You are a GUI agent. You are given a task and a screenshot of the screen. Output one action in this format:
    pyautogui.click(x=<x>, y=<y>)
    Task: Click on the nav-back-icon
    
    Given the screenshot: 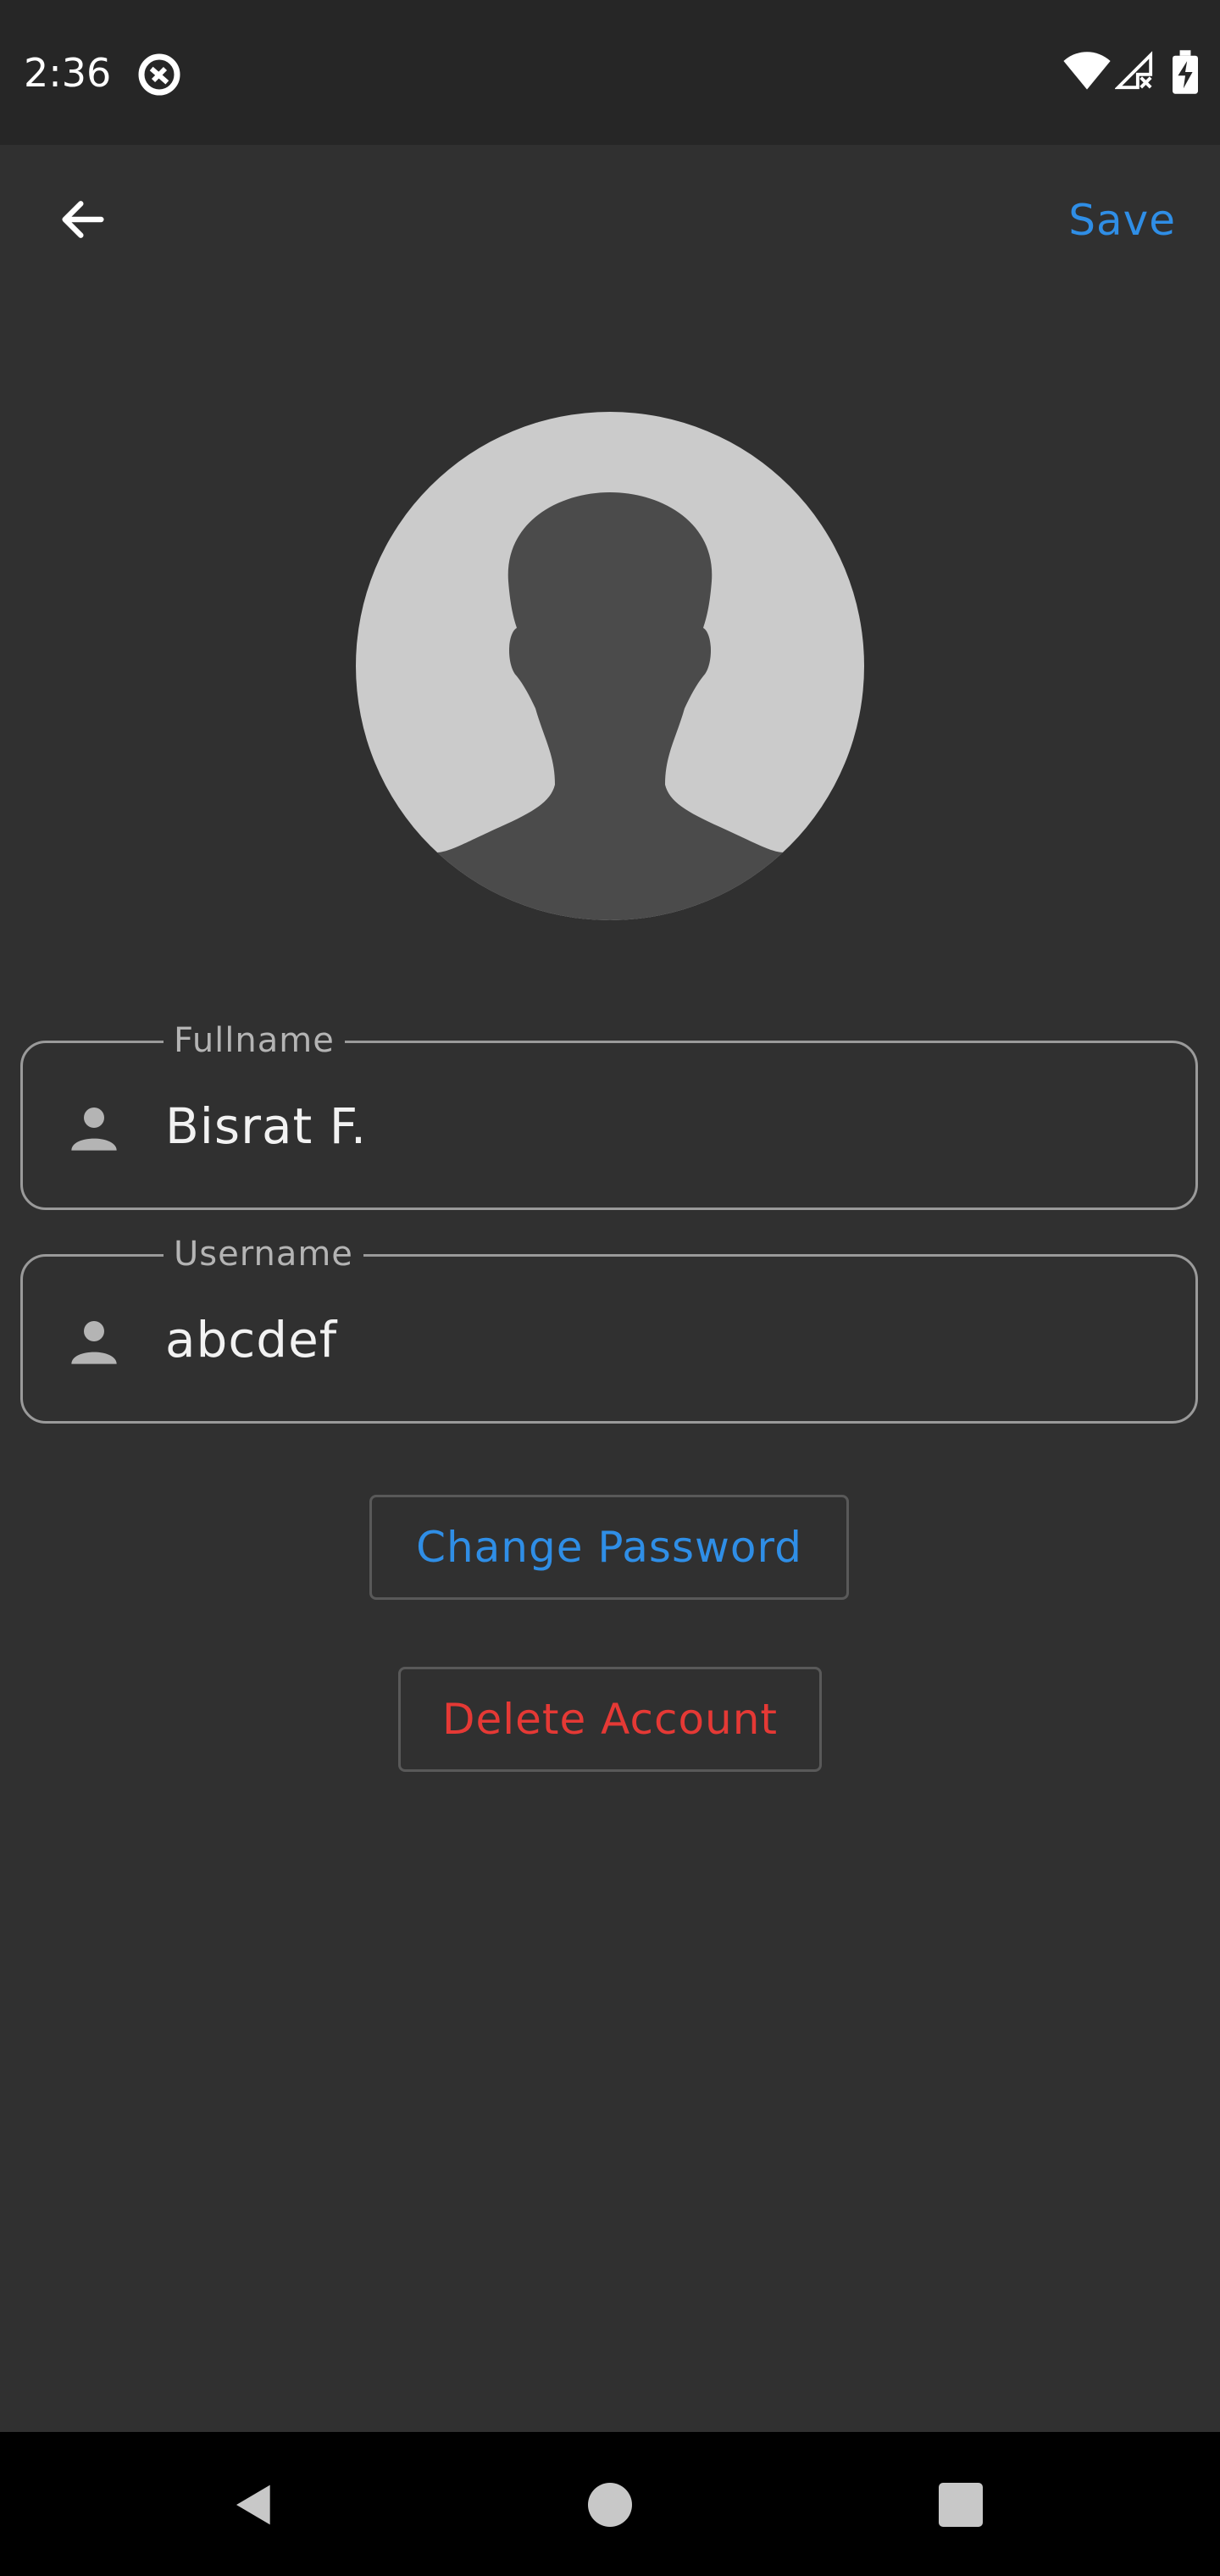 What is the action you would take?
    pyautogui.click(x=254, y=2505)
    